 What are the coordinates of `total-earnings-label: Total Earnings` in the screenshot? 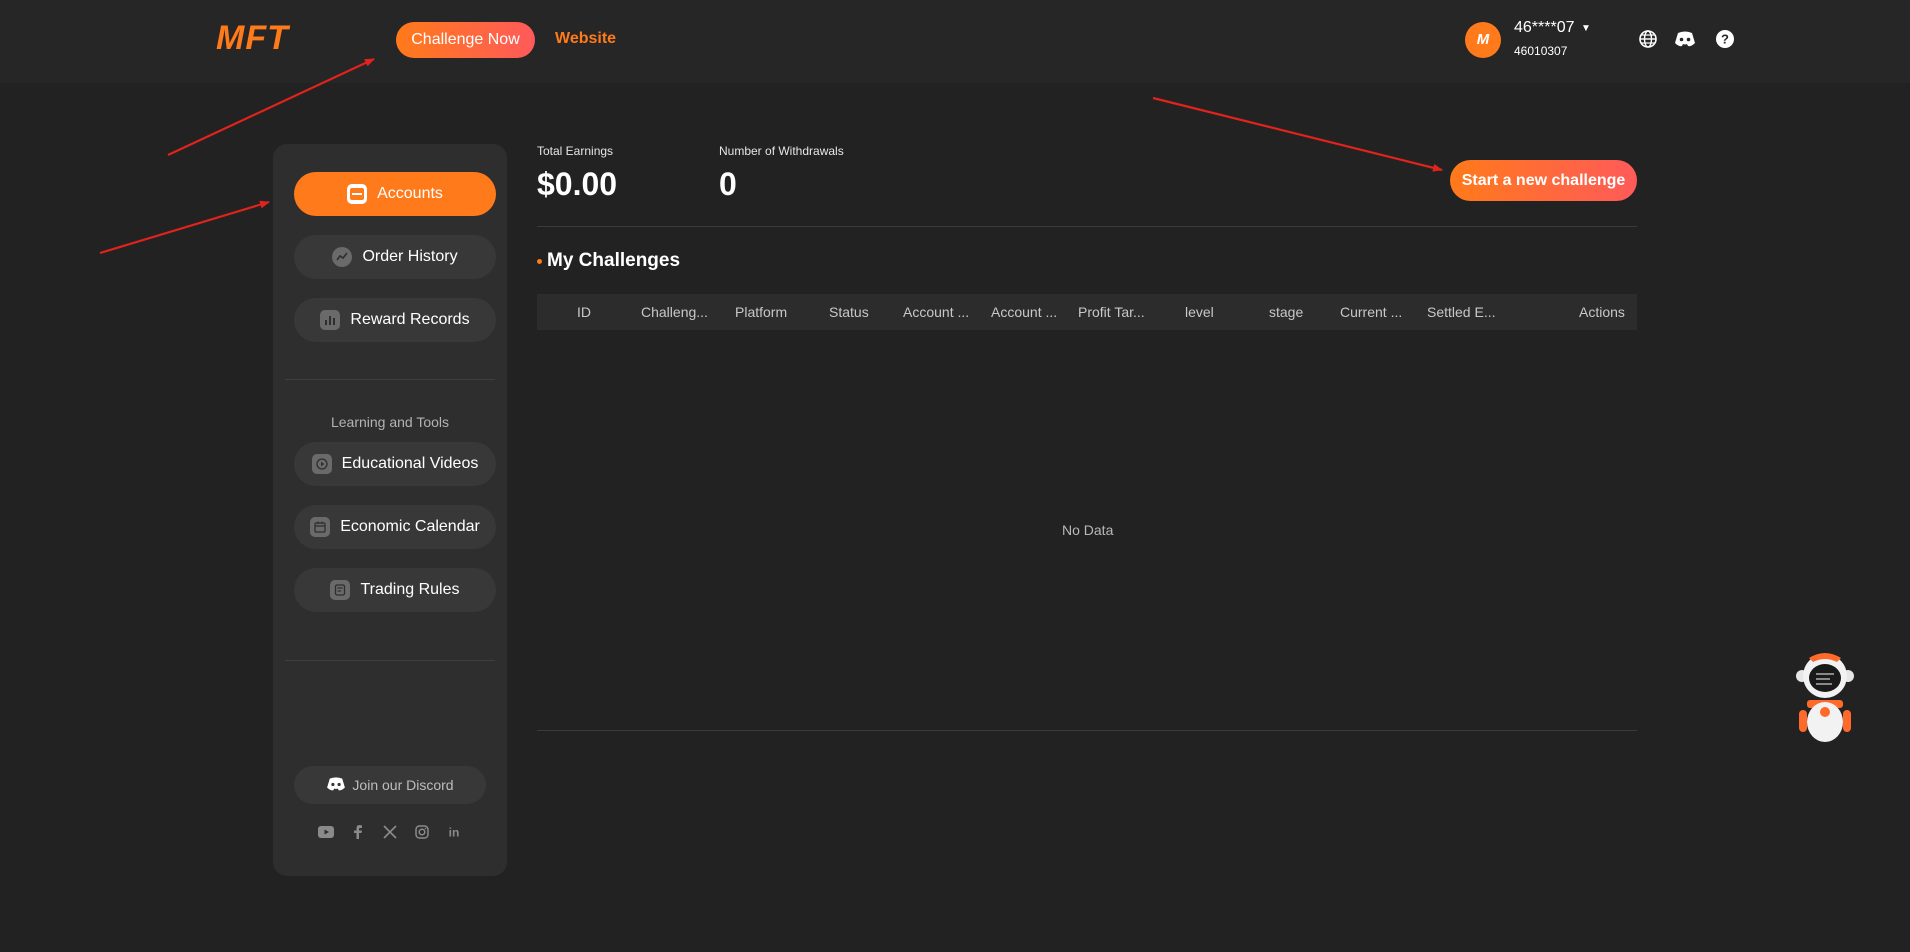 It's located at (575, 151).